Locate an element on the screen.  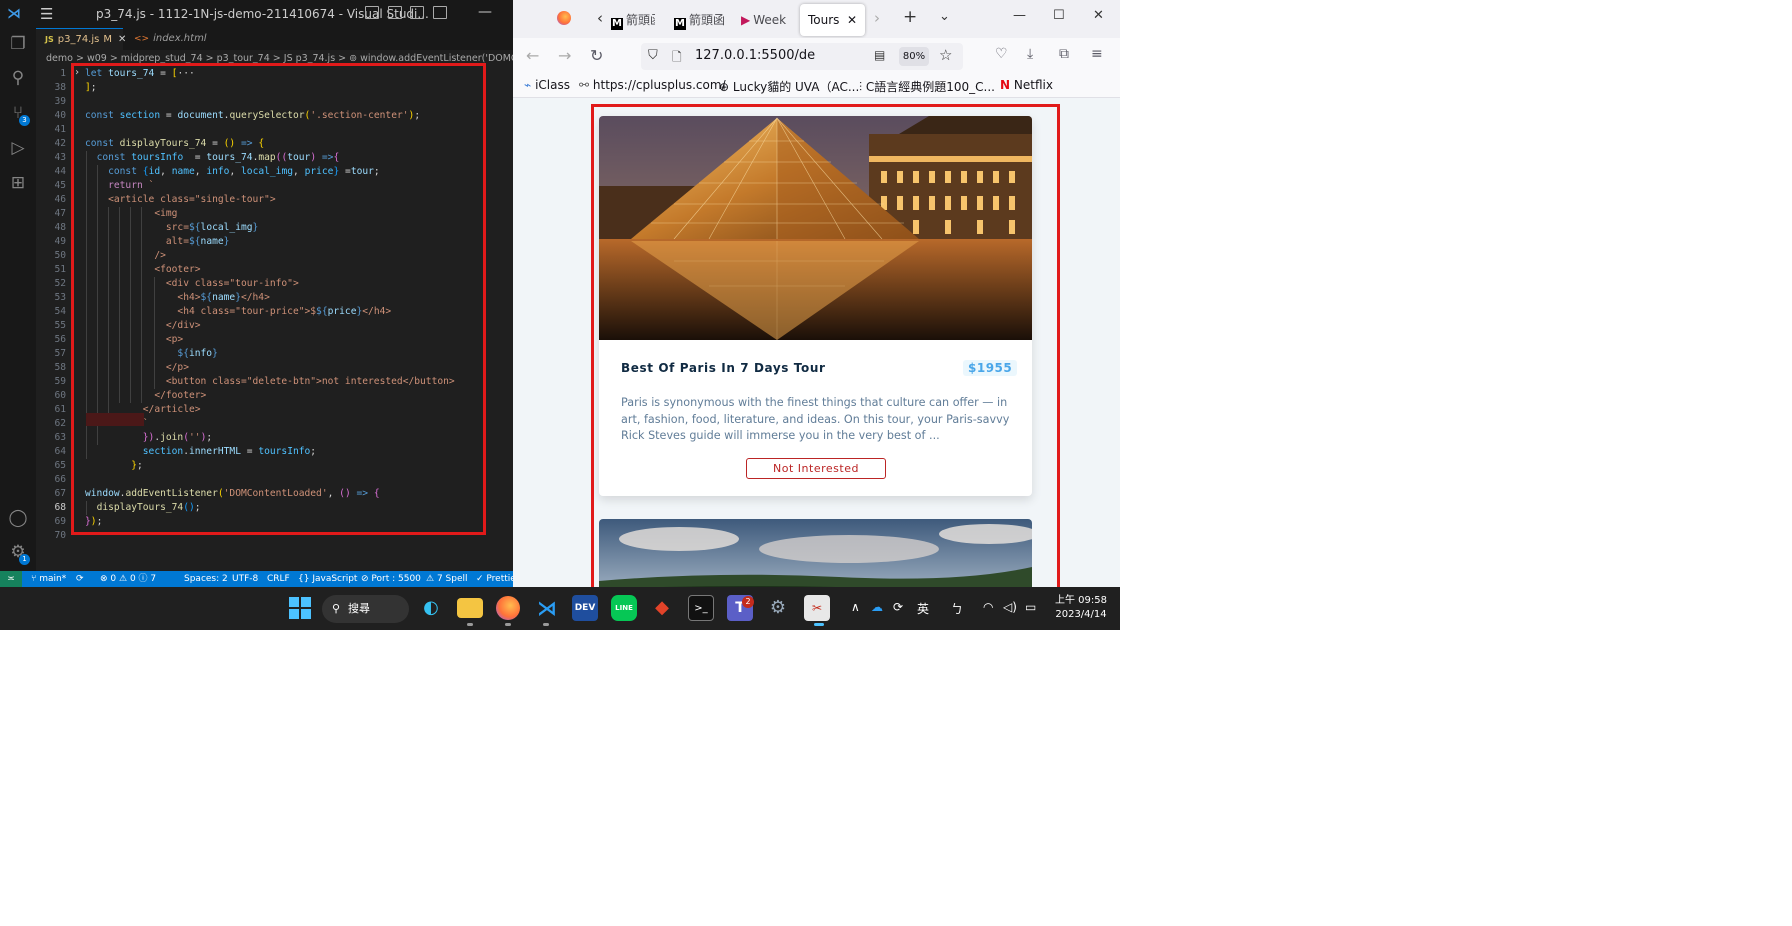
next-tour-card-image is located at coordinates (815, 553).